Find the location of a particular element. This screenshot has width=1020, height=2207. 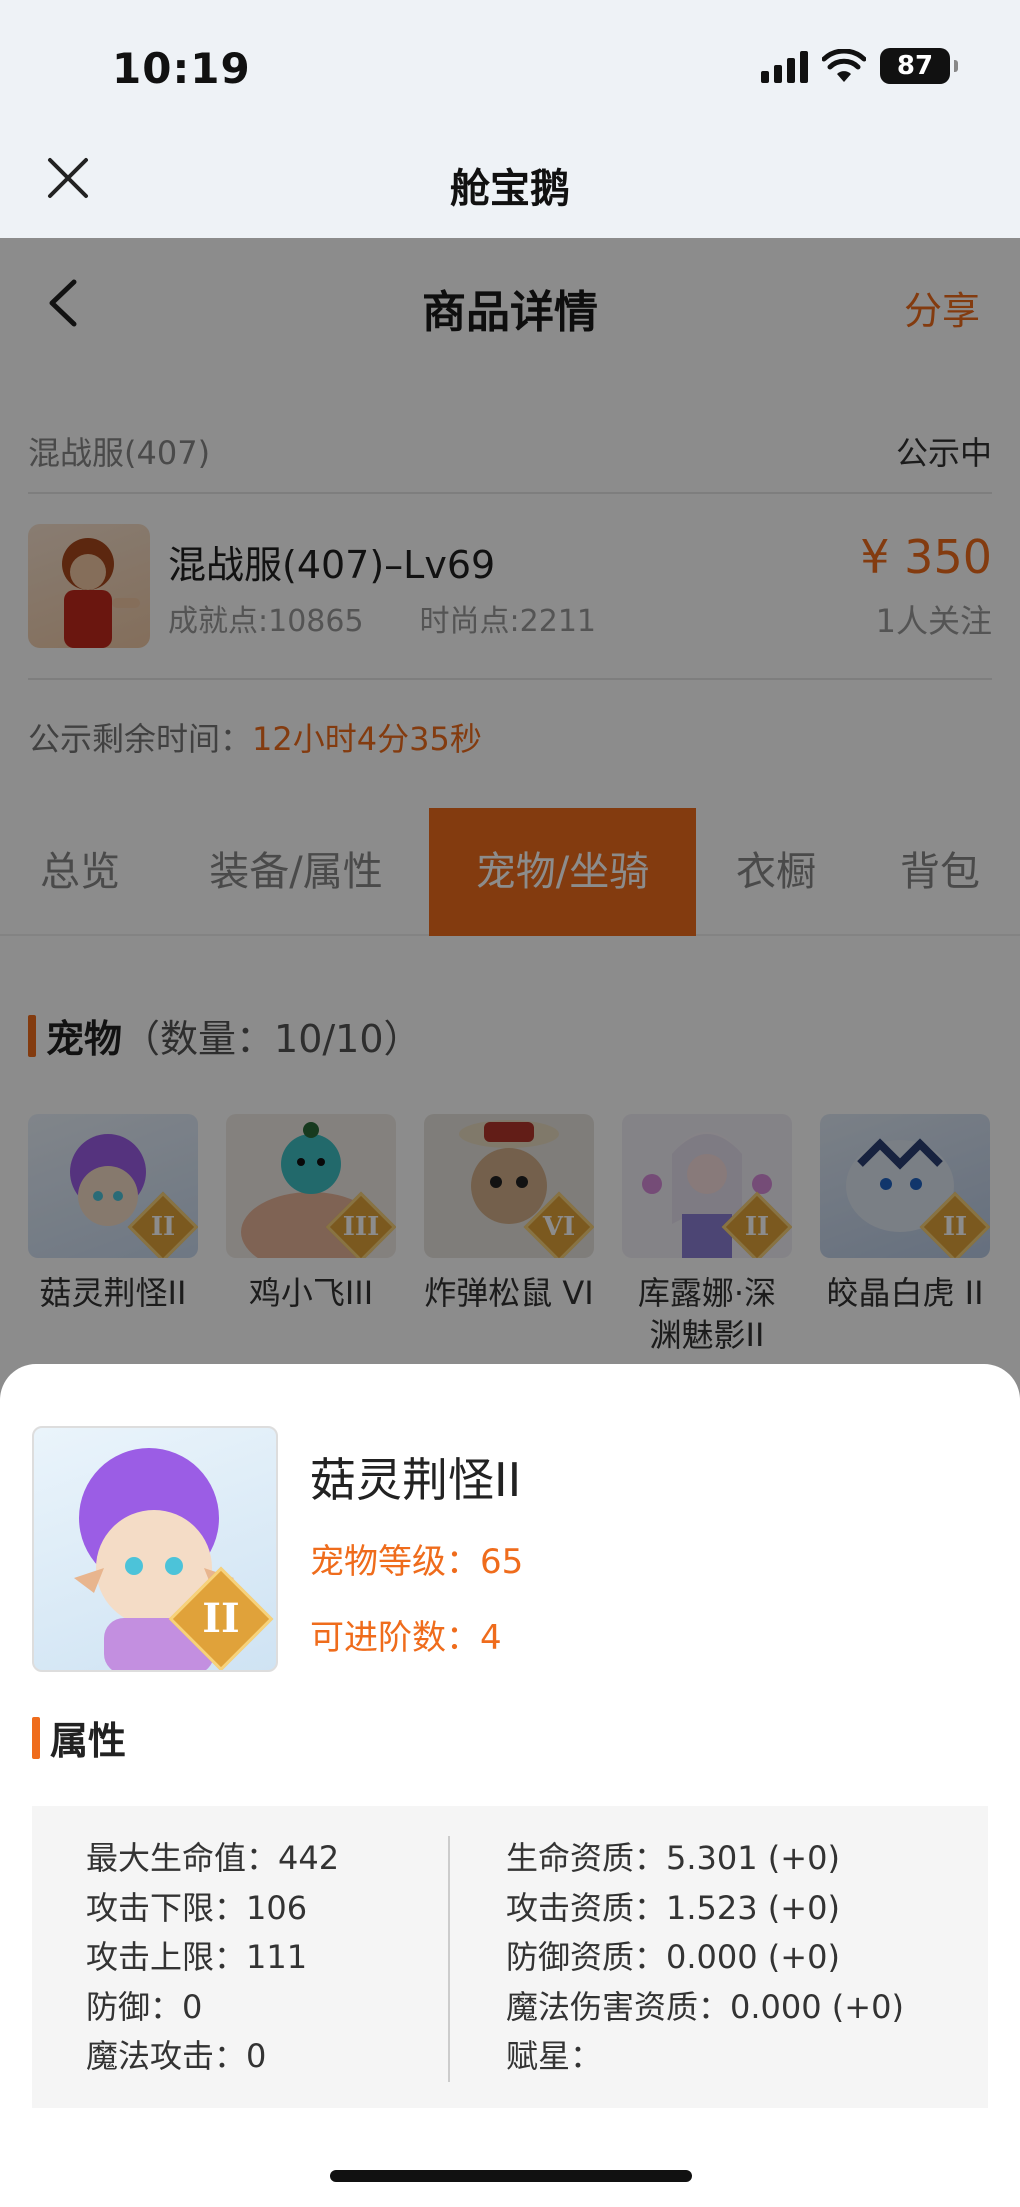

attribute-item: 攻击上限：111 is located at coordinates (197, 1957).